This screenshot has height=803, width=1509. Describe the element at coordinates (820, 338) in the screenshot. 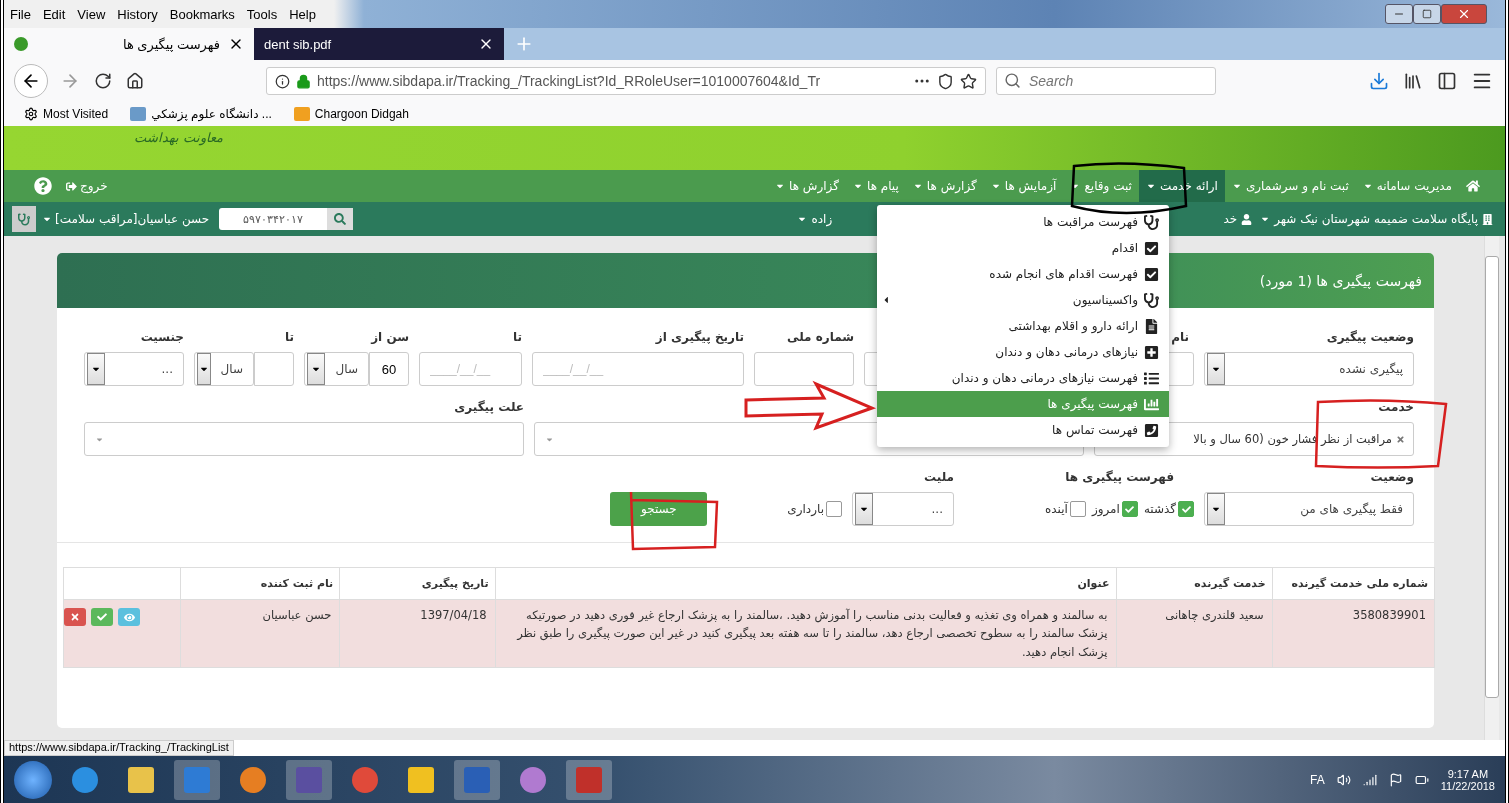

I see `field-label: شماره ملی` at that location.